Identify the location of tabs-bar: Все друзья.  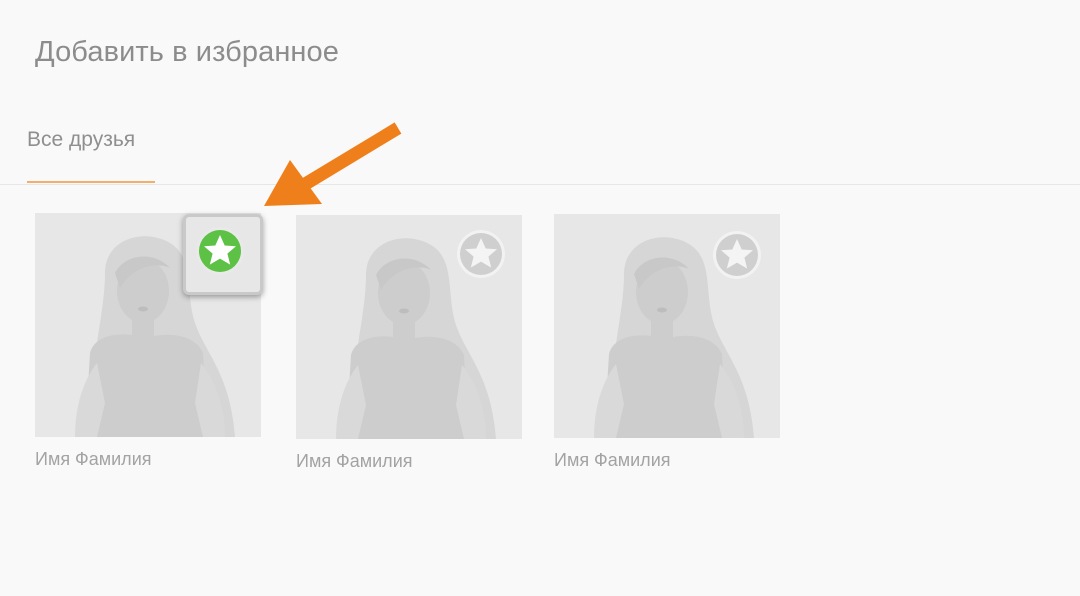
(540, 149).